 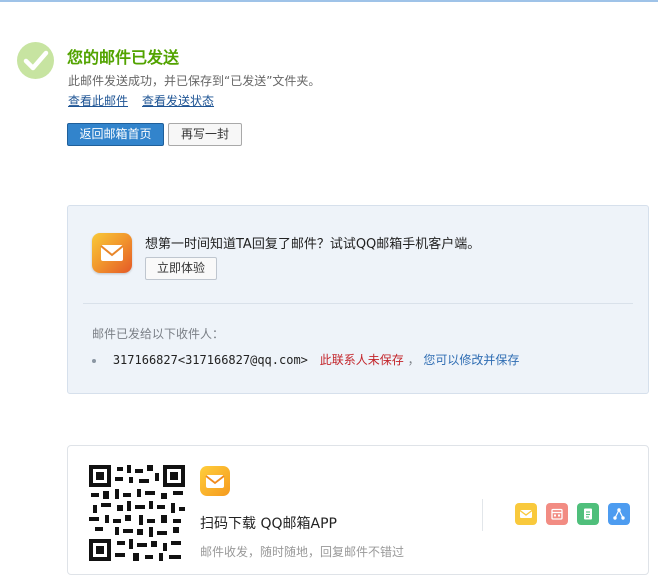 What do you see at coordinates (557, 514) in the screenshot?
I see `calendar-icon` at bounding box center [557, 514].